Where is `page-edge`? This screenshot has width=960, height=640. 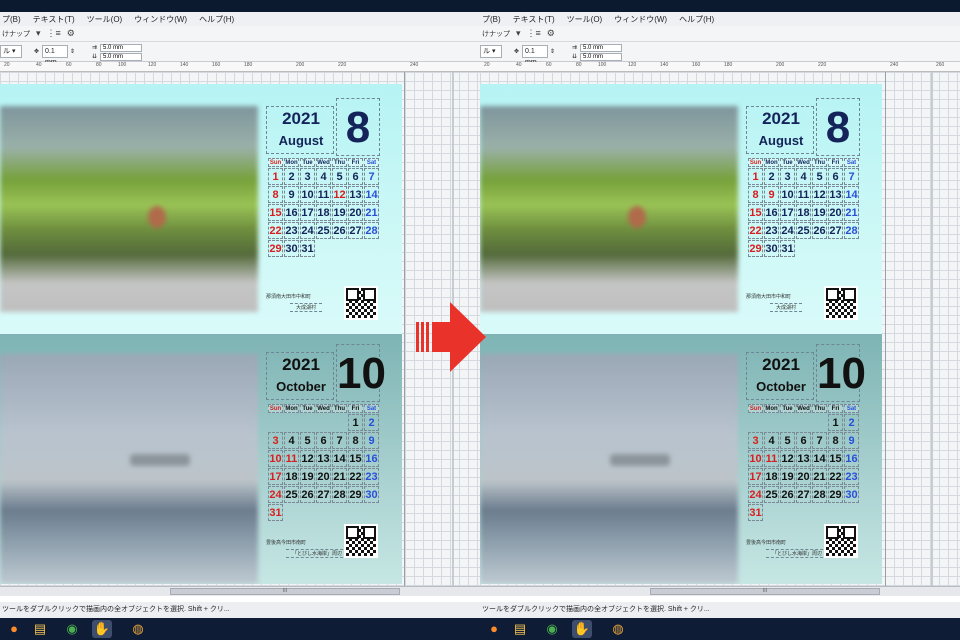 page-edge is located at coordinates (885, 331).